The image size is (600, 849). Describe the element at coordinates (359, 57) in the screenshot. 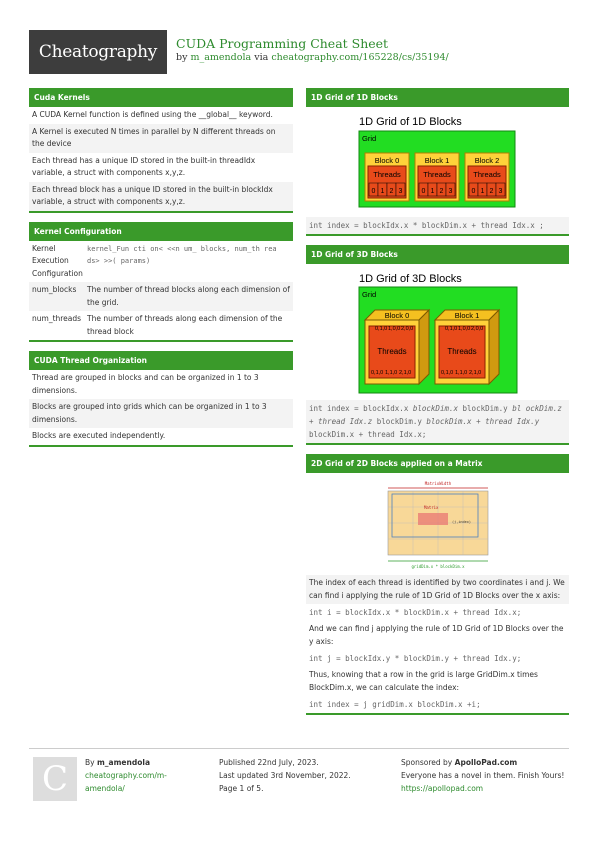

I see `sheet-url-link: cheatography.com/165228/cs/35194/` at that location.